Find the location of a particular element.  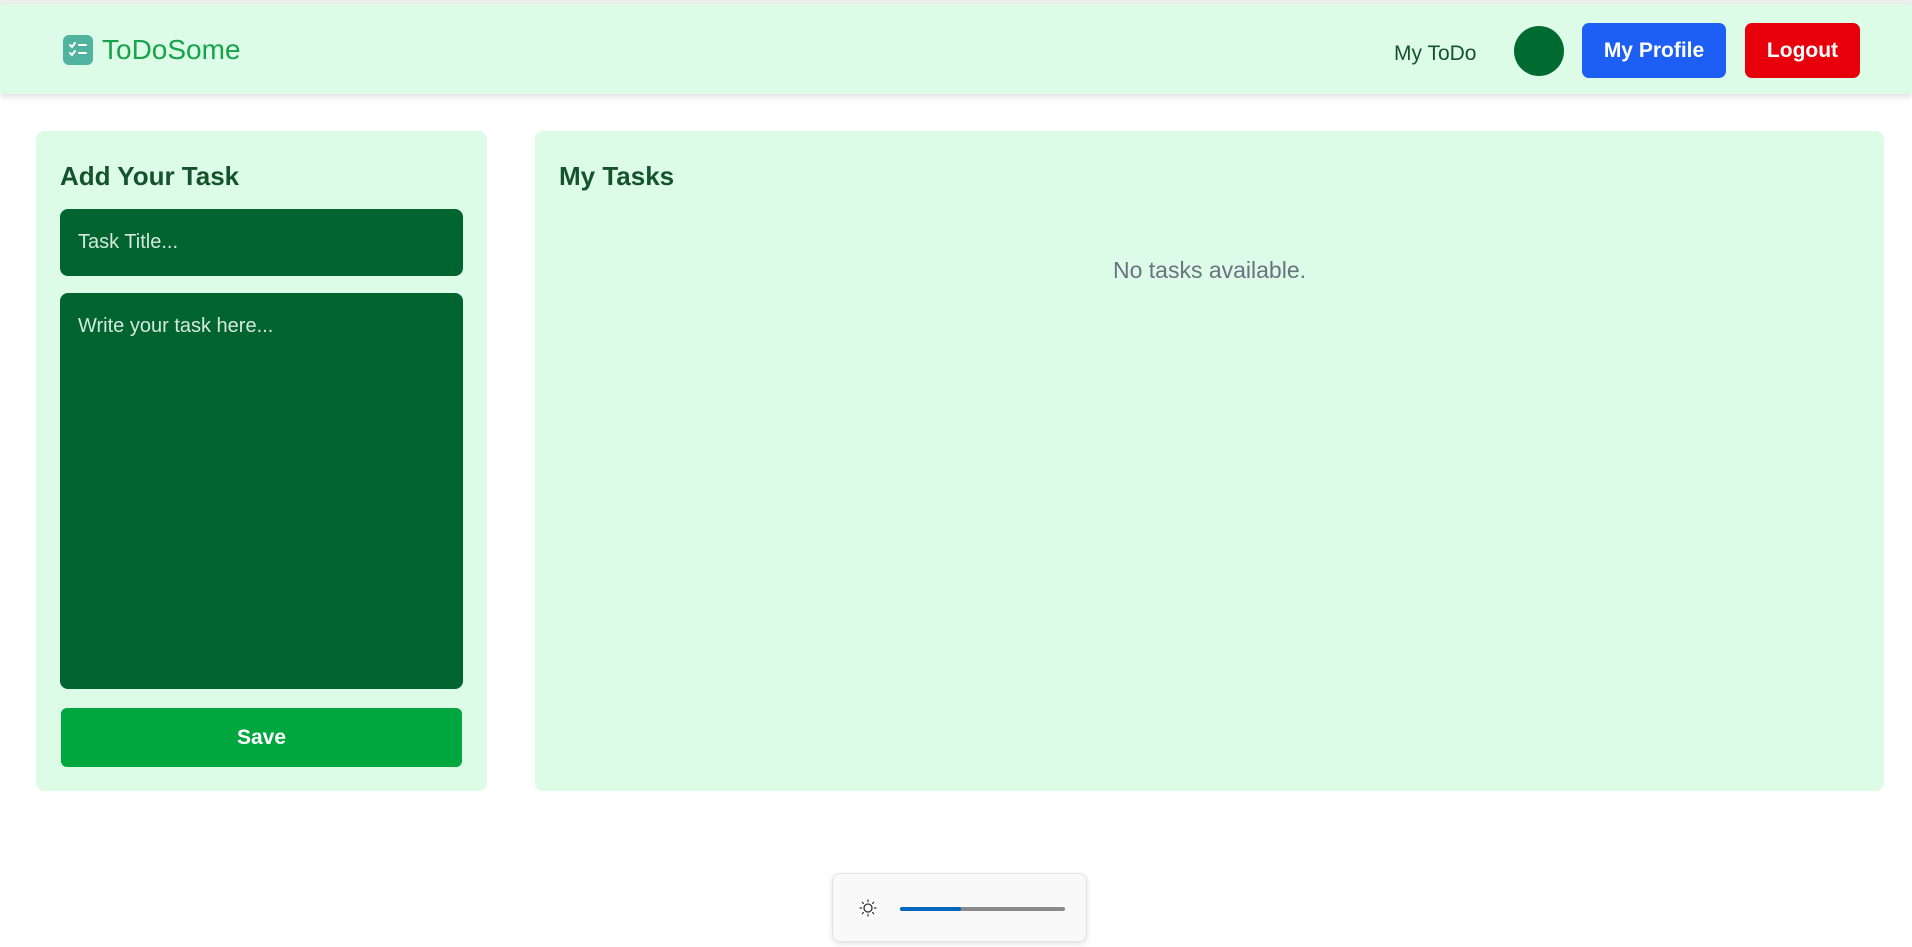

checklist-icon is located at coordinates (78, 50).